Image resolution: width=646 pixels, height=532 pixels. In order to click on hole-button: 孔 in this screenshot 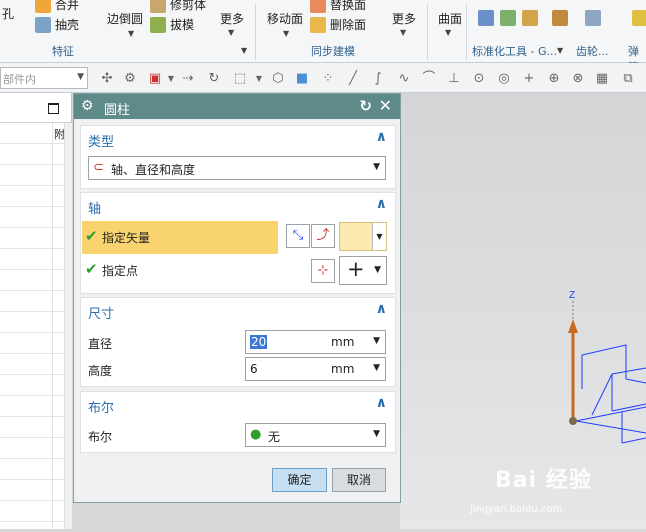, I will do `click(8, 13)`.